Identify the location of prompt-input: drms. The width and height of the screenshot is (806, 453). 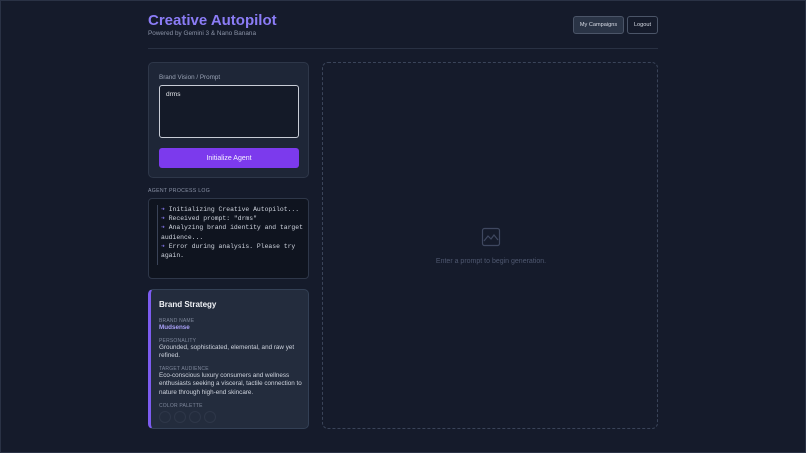
(229, 111).